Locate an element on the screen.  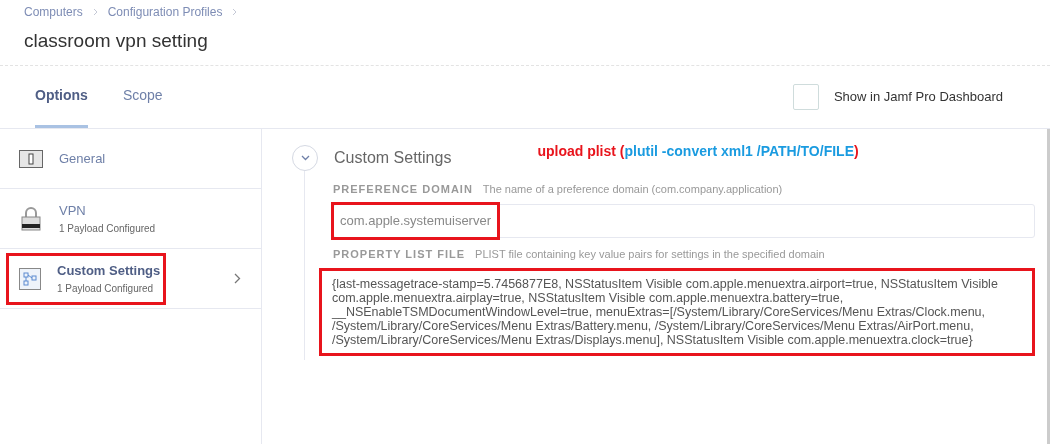
field-label: PREFERENCE DOMAIN is located at coordinates (403, 189).